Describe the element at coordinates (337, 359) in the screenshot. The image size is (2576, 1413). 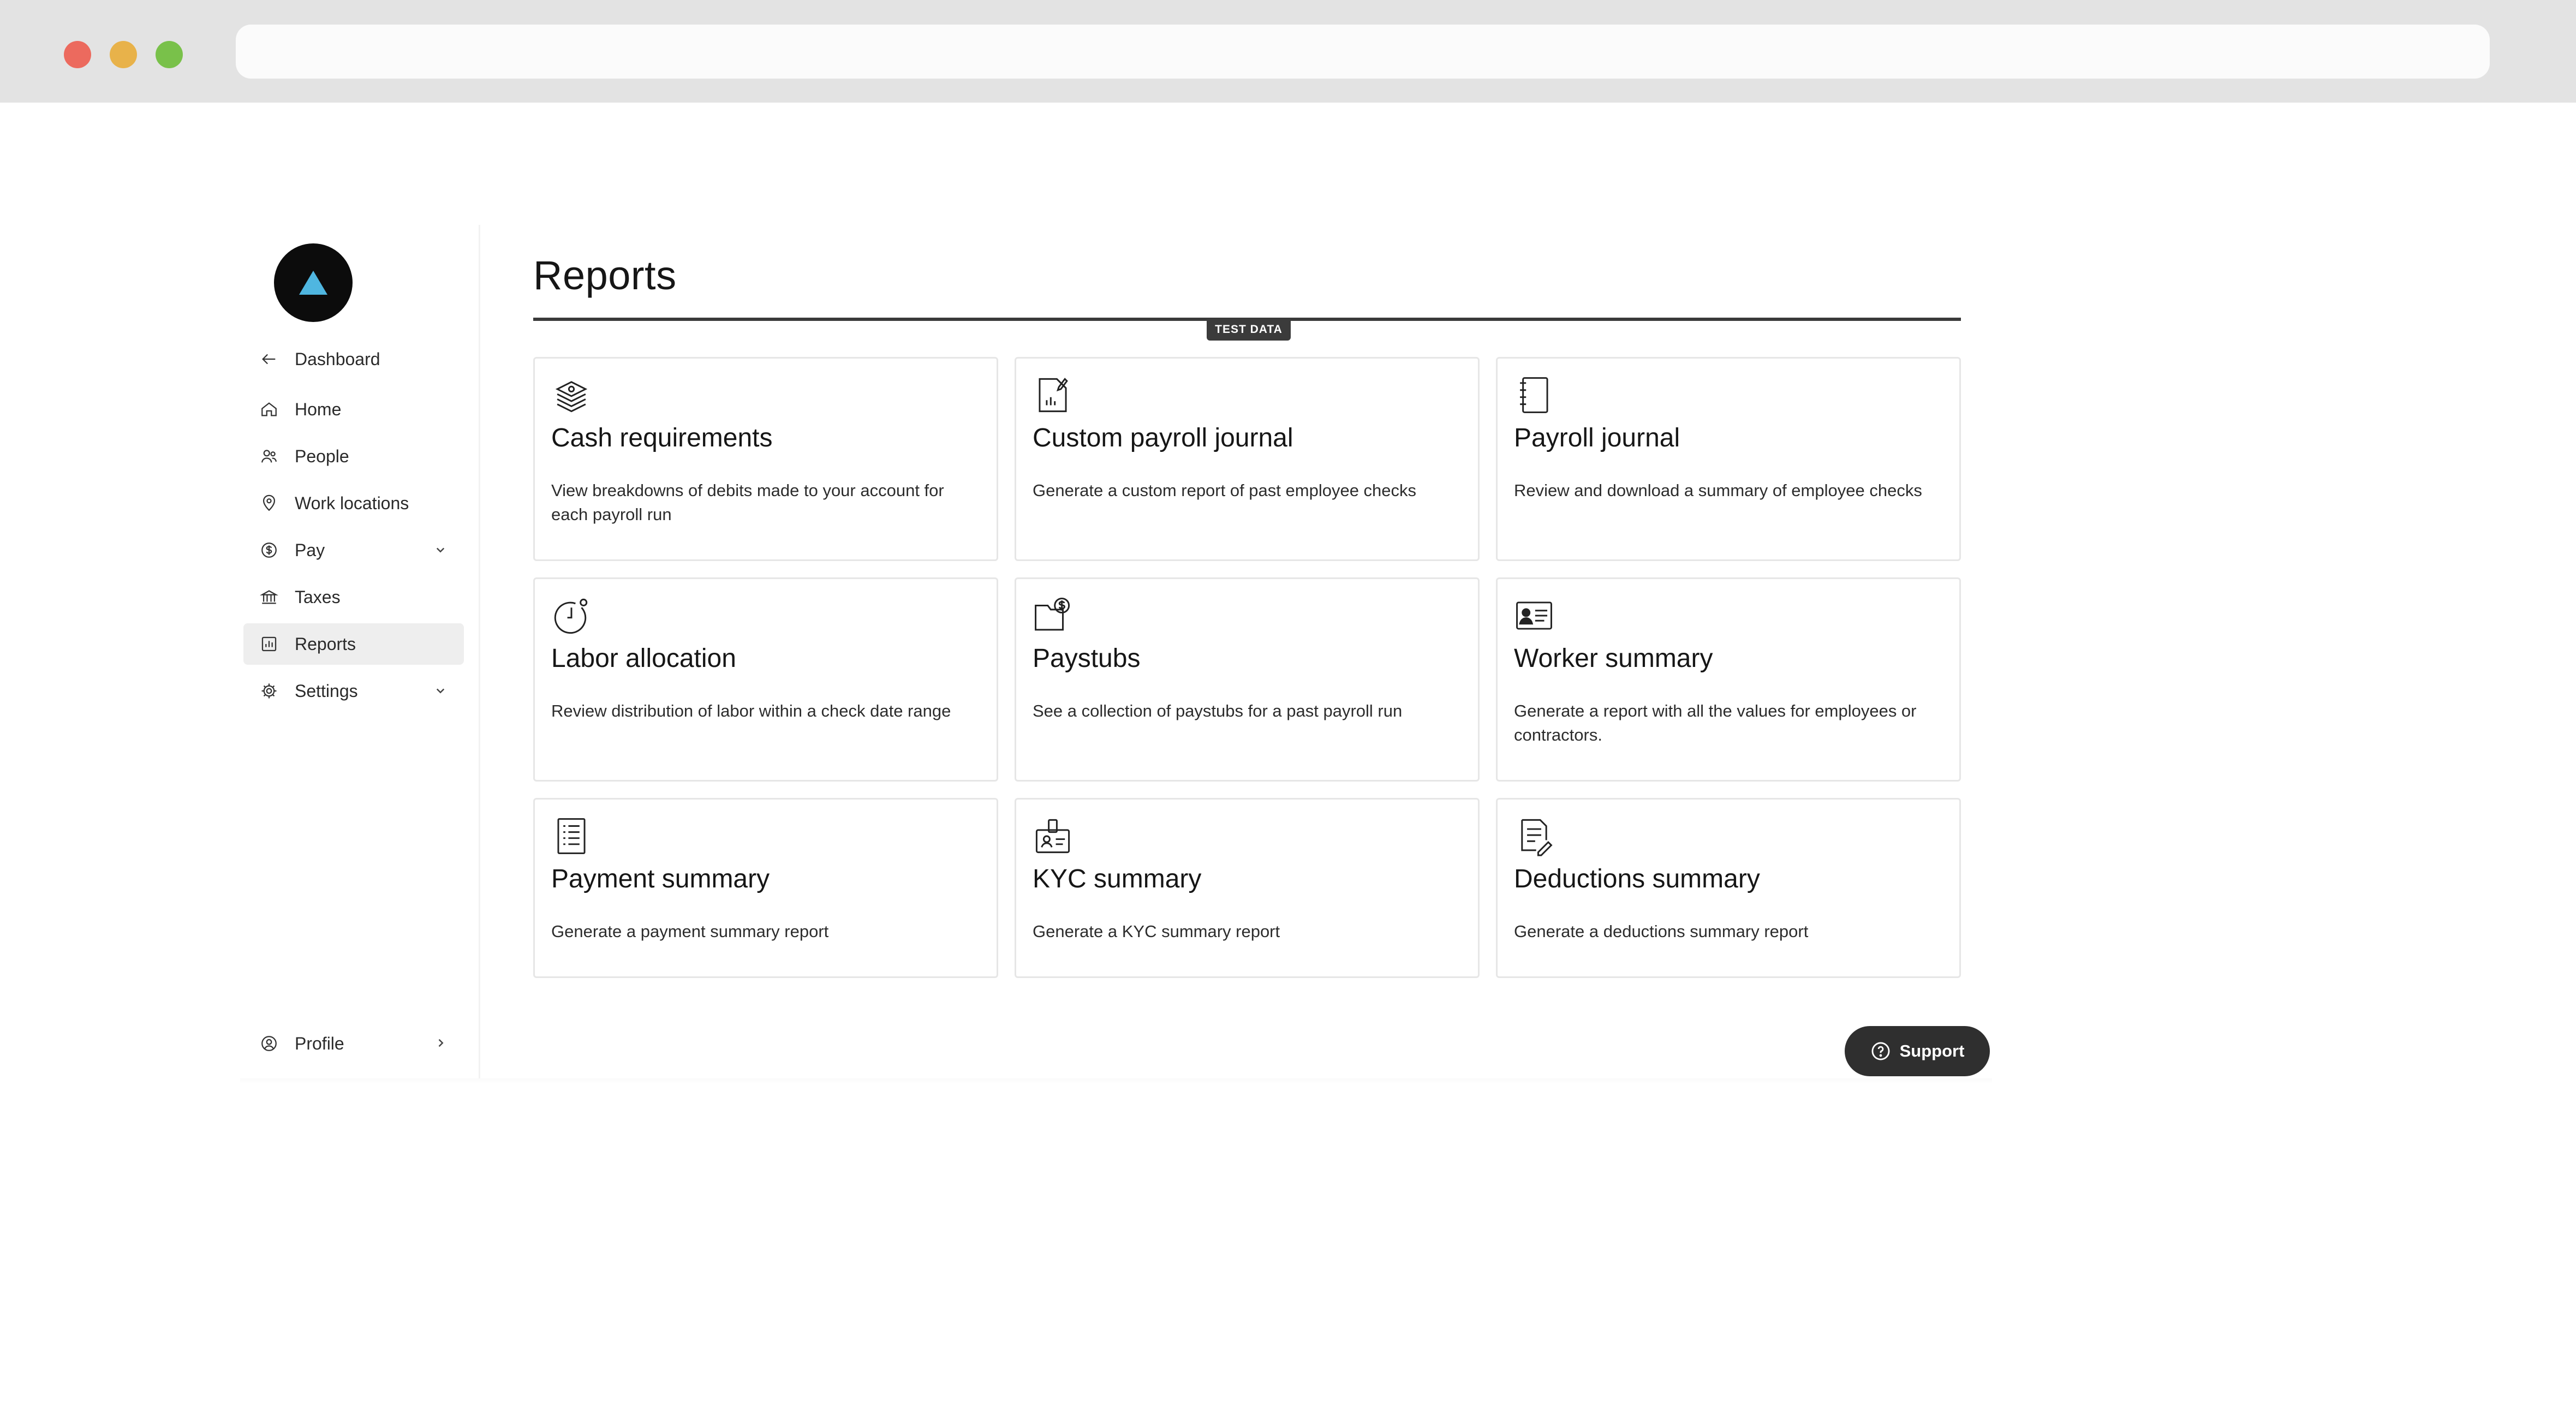
I see `back-label: Dashboard` at that location.